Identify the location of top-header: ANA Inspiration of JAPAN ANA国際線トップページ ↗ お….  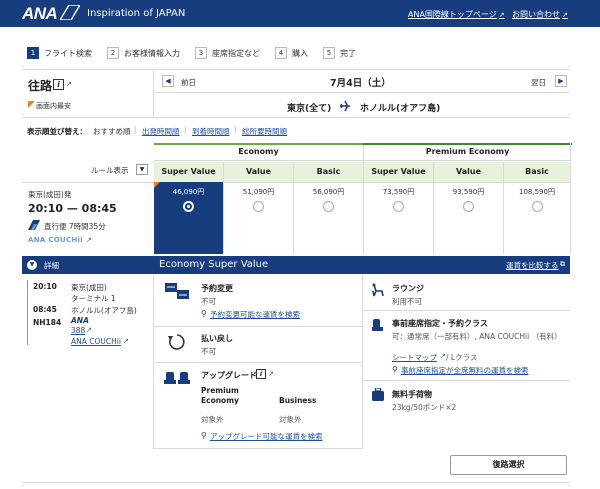
(300, 13).